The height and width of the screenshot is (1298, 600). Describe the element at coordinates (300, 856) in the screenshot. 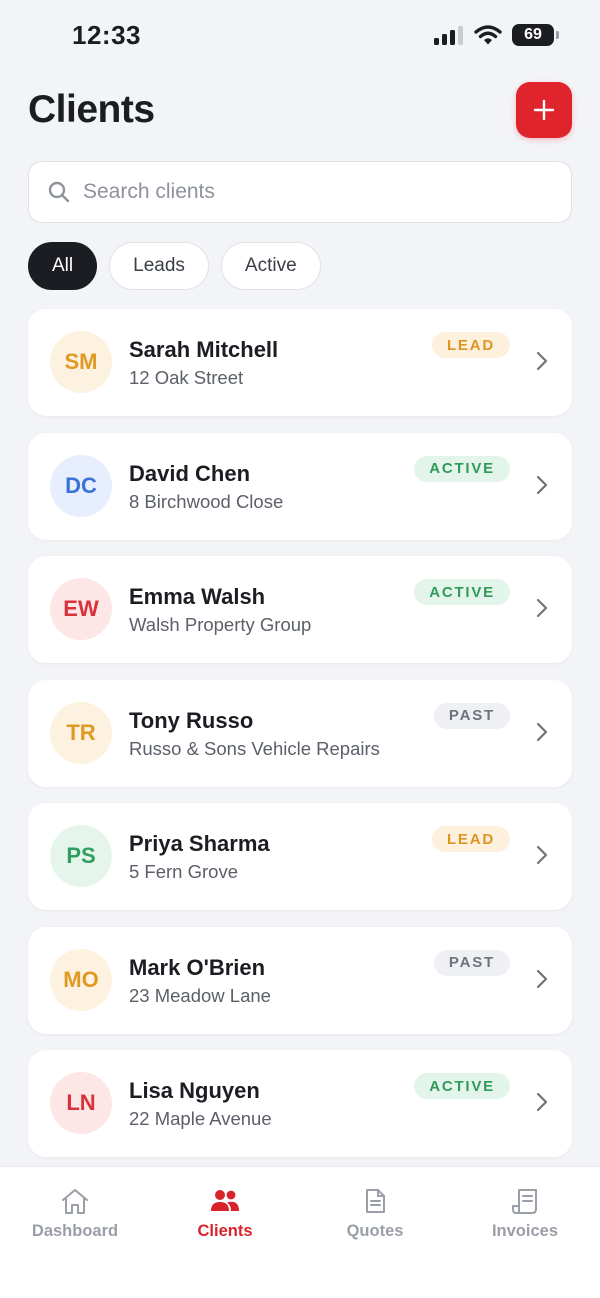

I see `client-card: PS Priya Sharma 5 Fern Grove LEAD` at that location.